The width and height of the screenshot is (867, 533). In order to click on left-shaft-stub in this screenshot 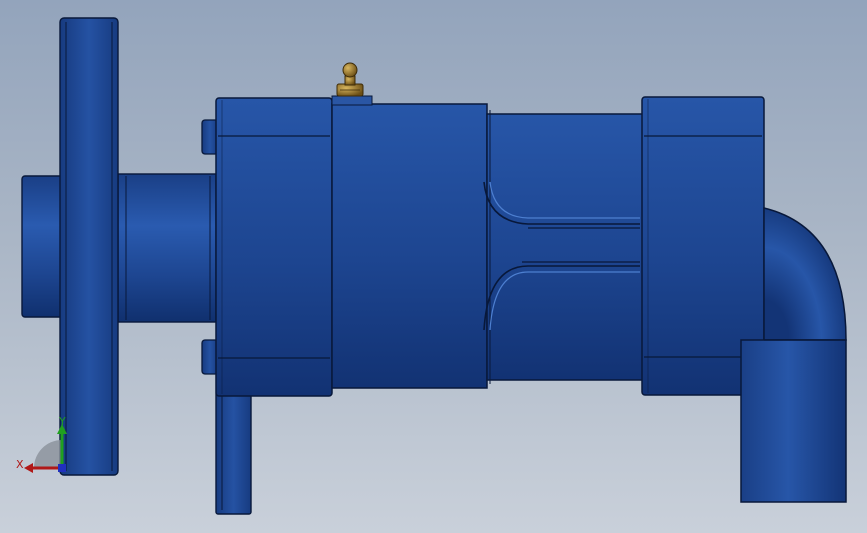, I will do `click(43, 246)`.